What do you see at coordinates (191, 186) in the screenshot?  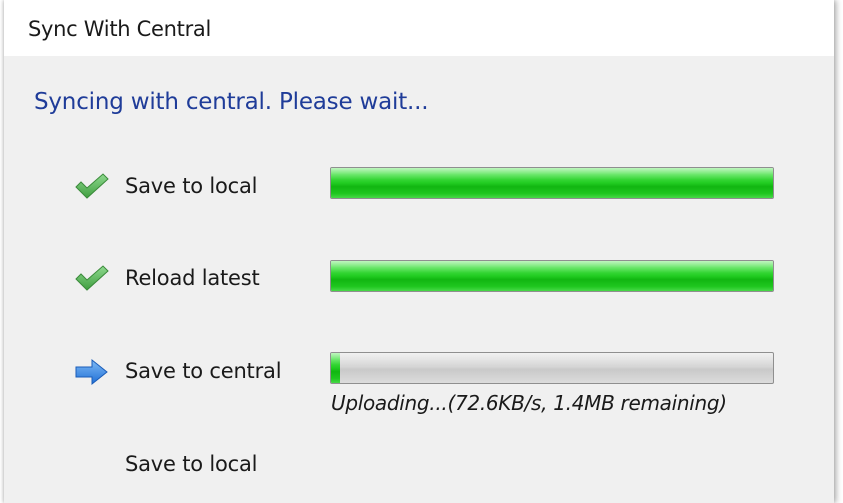 I see `step-label-save-local: Save to local` at bounding box center [191, 186].